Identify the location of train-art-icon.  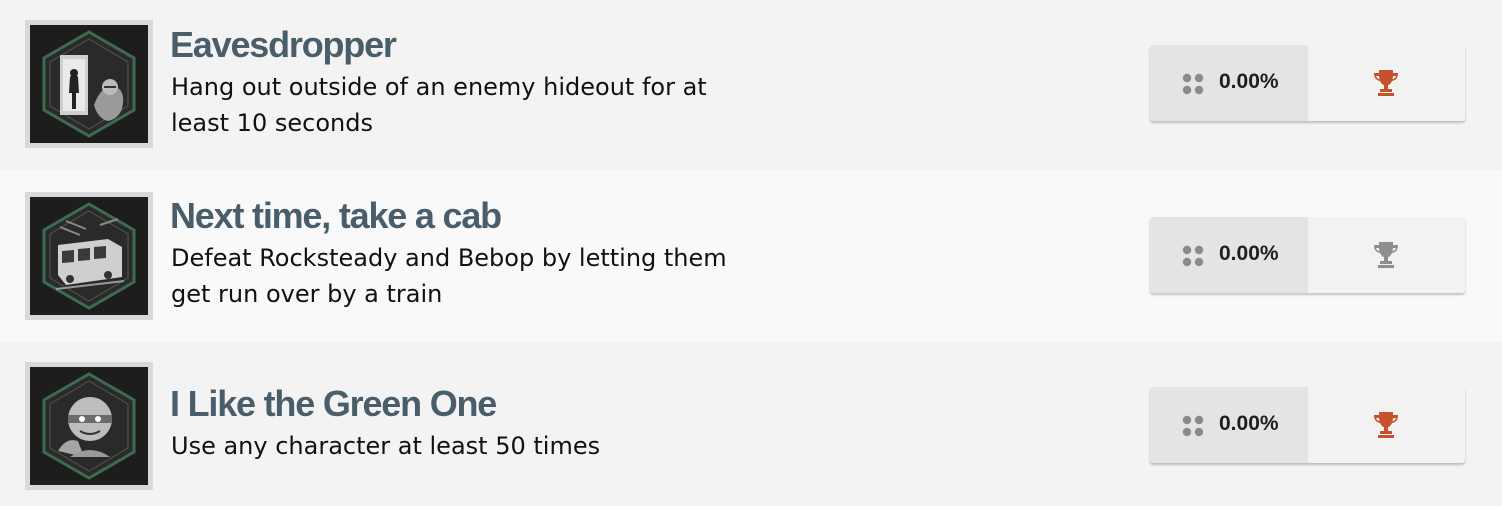
(89, 256).